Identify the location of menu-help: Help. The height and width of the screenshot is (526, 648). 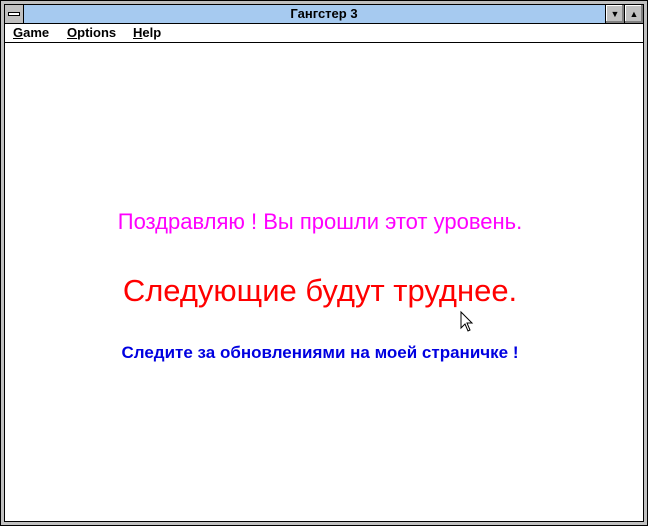
(147, 33).